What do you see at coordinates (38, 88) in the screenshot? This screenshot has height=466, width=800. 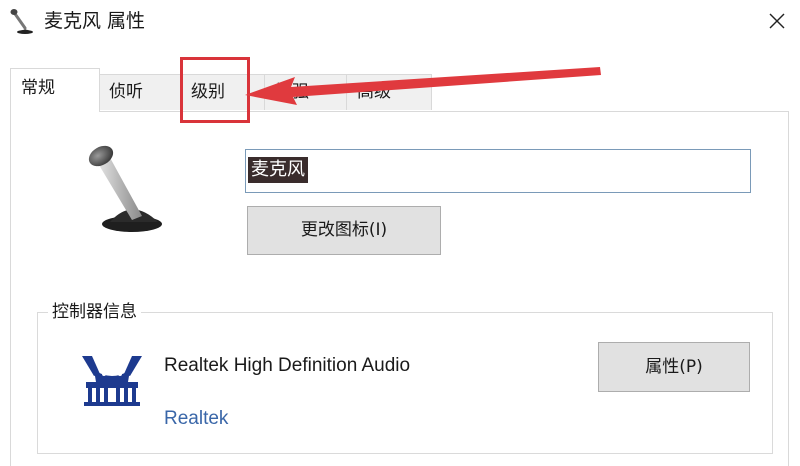 I see `tab-label: 常规` at bounding box center [38, 88].